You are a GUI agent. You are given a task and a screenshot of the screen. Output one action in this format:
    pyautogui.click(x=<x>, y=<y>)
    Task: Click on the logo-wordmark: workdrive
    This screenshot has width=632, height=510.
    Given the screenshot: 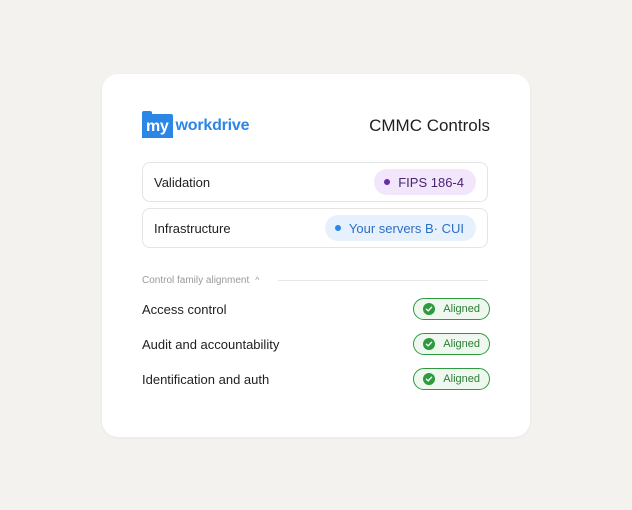 What is the action you would take?
    pyautogui.click(x=212, y=125)
    